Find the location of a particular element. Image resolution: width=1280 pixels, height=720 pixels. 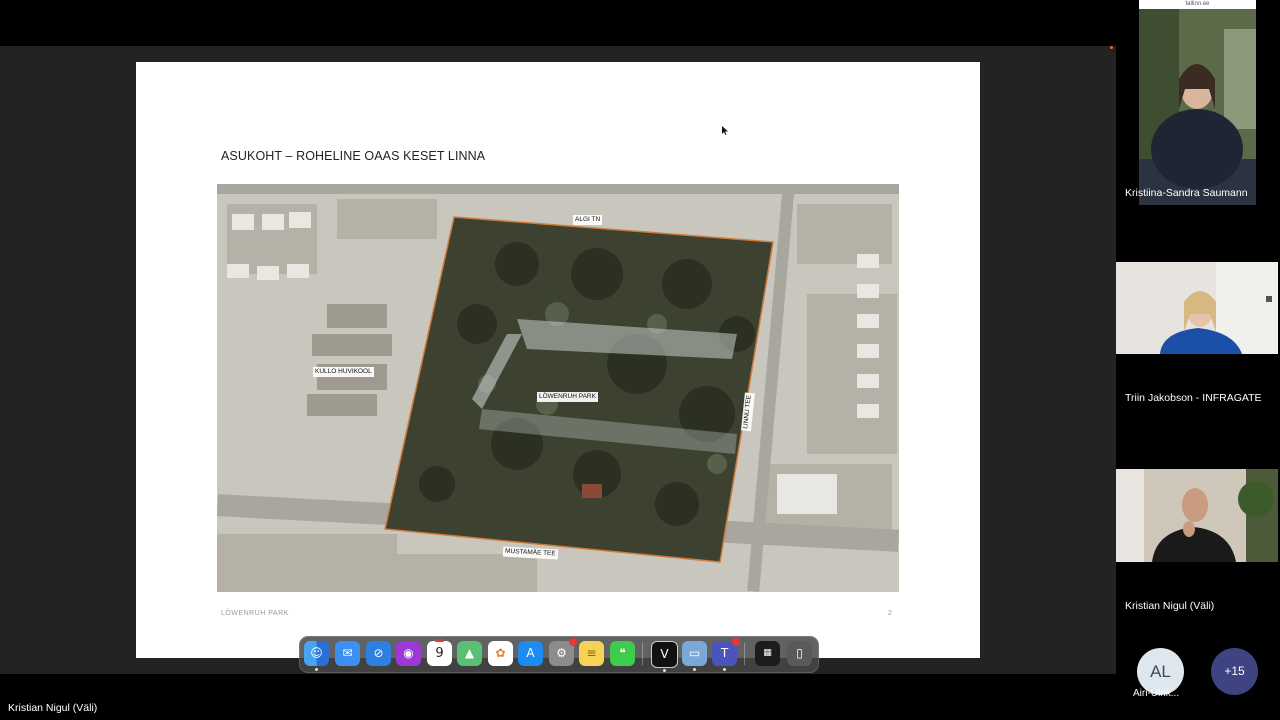

system-settings-icon: ⚙ is located at coordinates (563, 652).